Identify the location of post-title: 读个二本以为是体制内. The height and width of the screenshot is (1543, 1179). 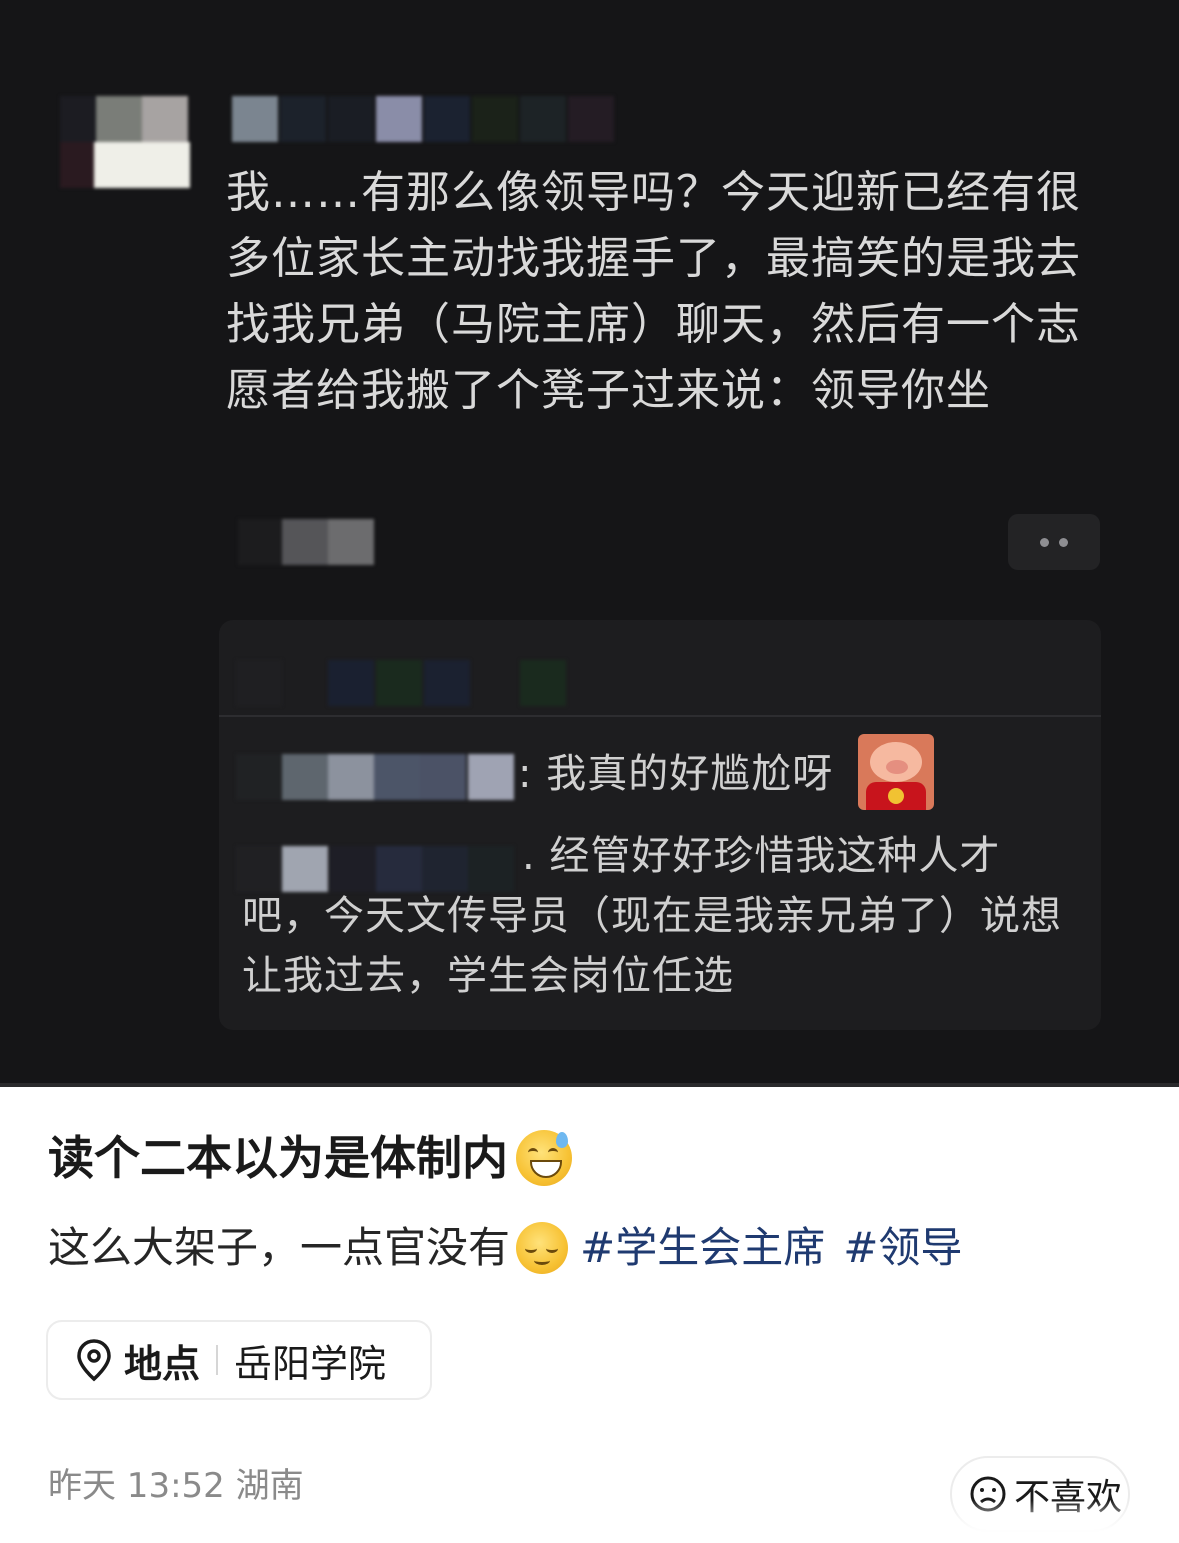
(310, 1158).